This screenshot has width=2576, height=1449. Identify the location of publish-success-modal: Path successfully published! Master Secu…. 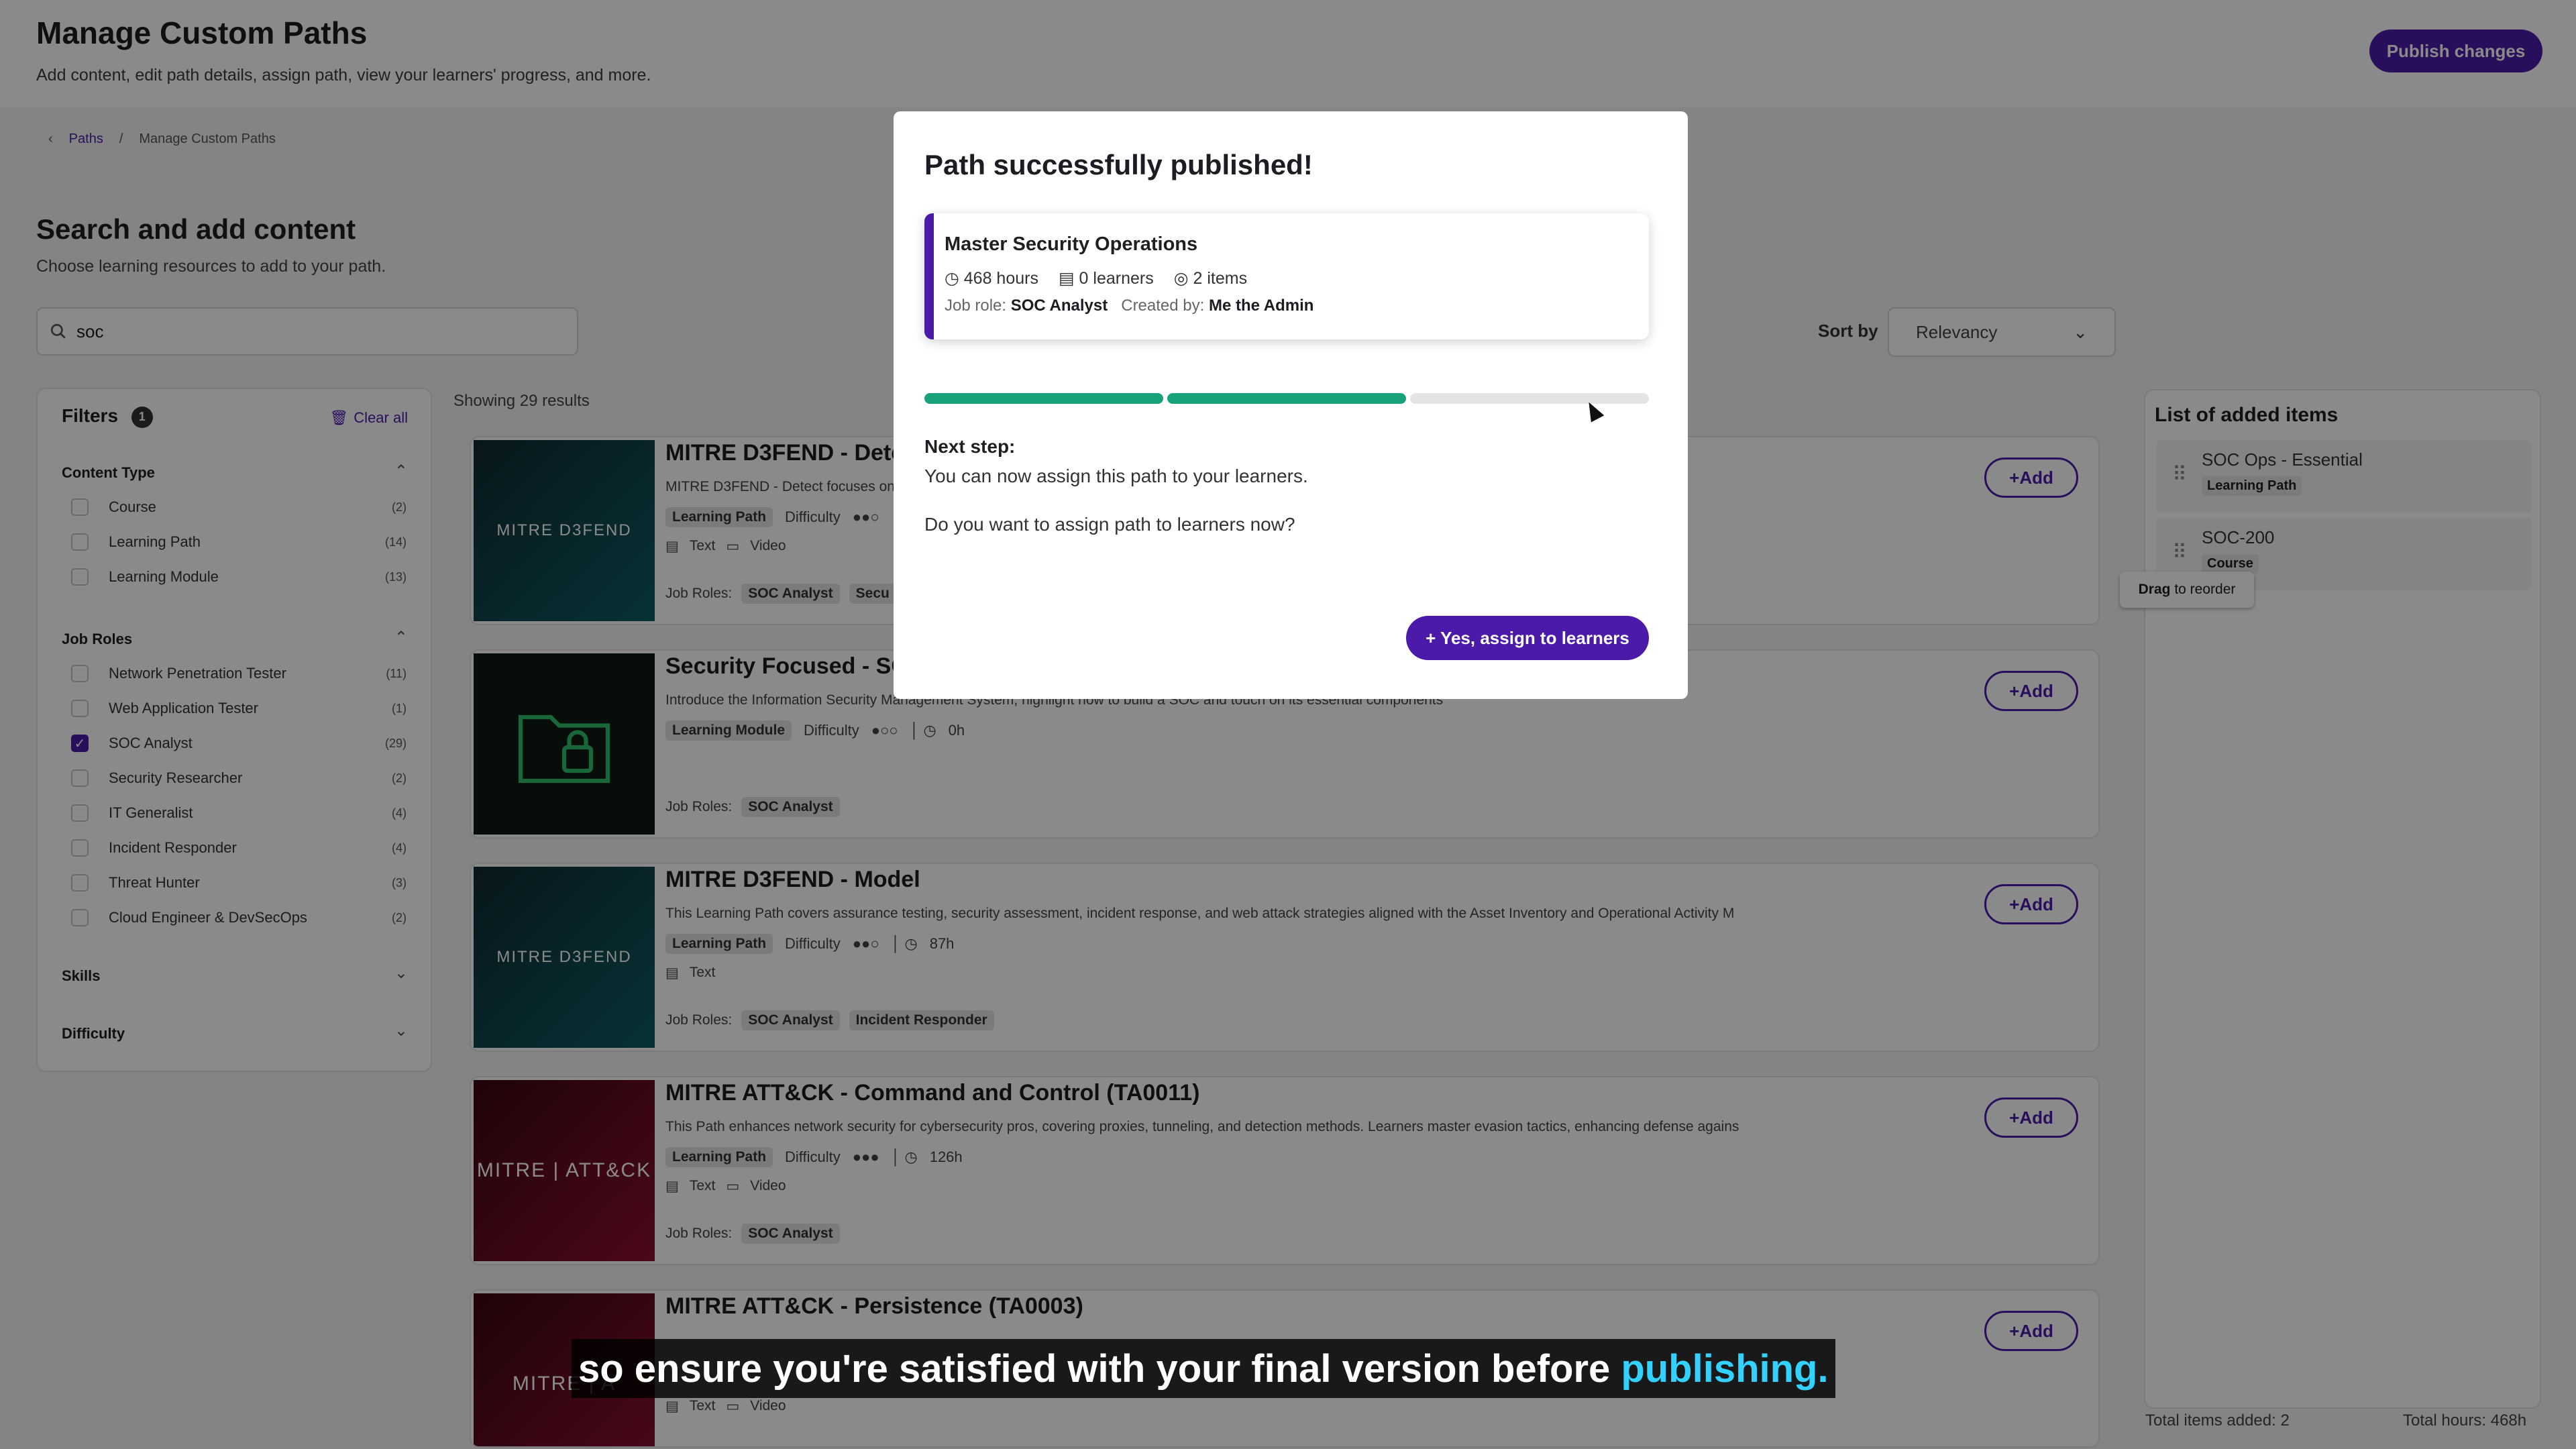
(1291, 405).